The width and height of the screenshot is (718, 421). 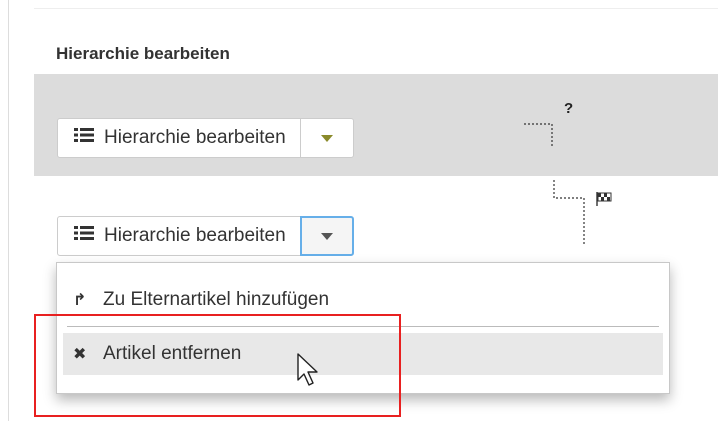 What do you see at coordinates (8, 210) in the screenshot?
I see `left-divider` at bounding box center [8, 210].